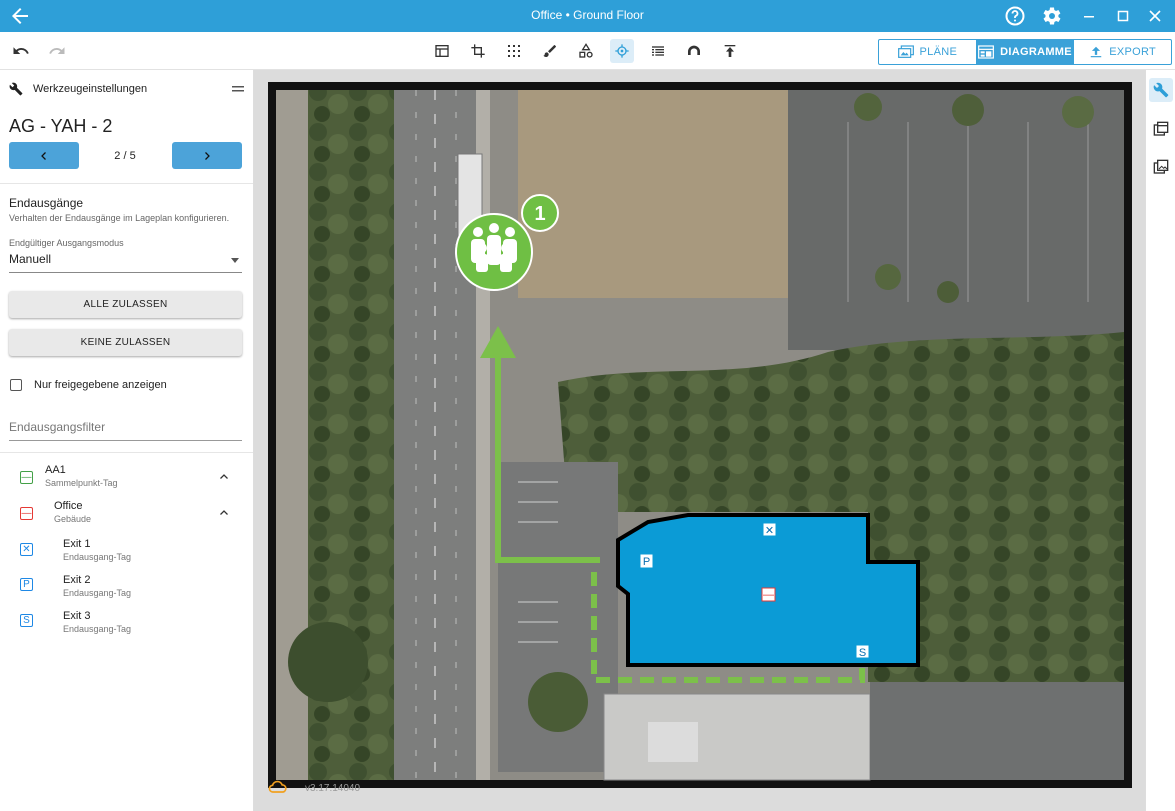 The width and height of the screenshot is (1175, 811). What do you see at coordinates (539, 214) in the screenshot?
I see `assembly-count-text: 1` at bounding box center [539, 214].